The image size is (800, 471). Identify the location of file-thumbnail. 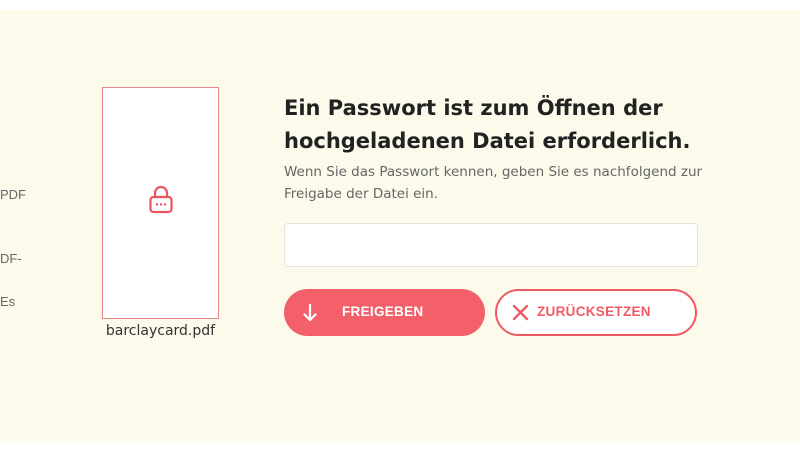
(160, 203).